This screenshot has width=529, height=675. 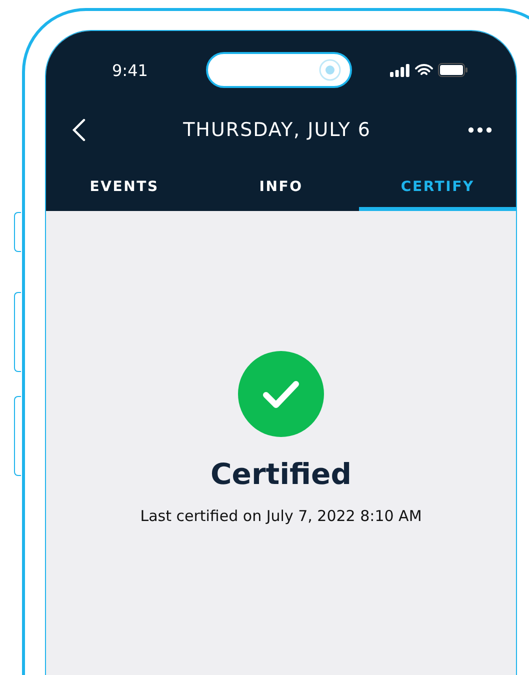 What do you see at coordinates (424, 70) in the screenshot?
I see `wifi-icon` at bounding box center [424, 70].